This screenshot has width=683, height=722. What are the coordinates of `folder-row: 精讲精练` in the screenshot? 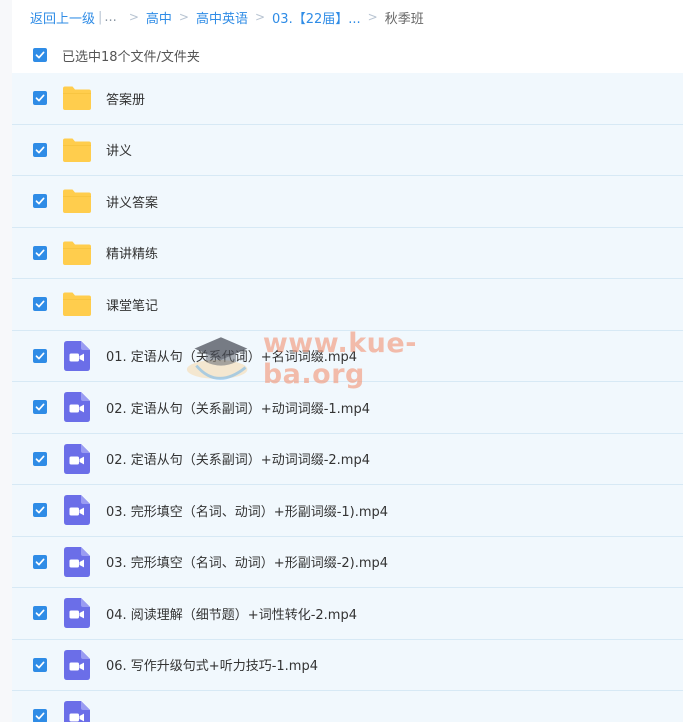 It's located at (347, 253).